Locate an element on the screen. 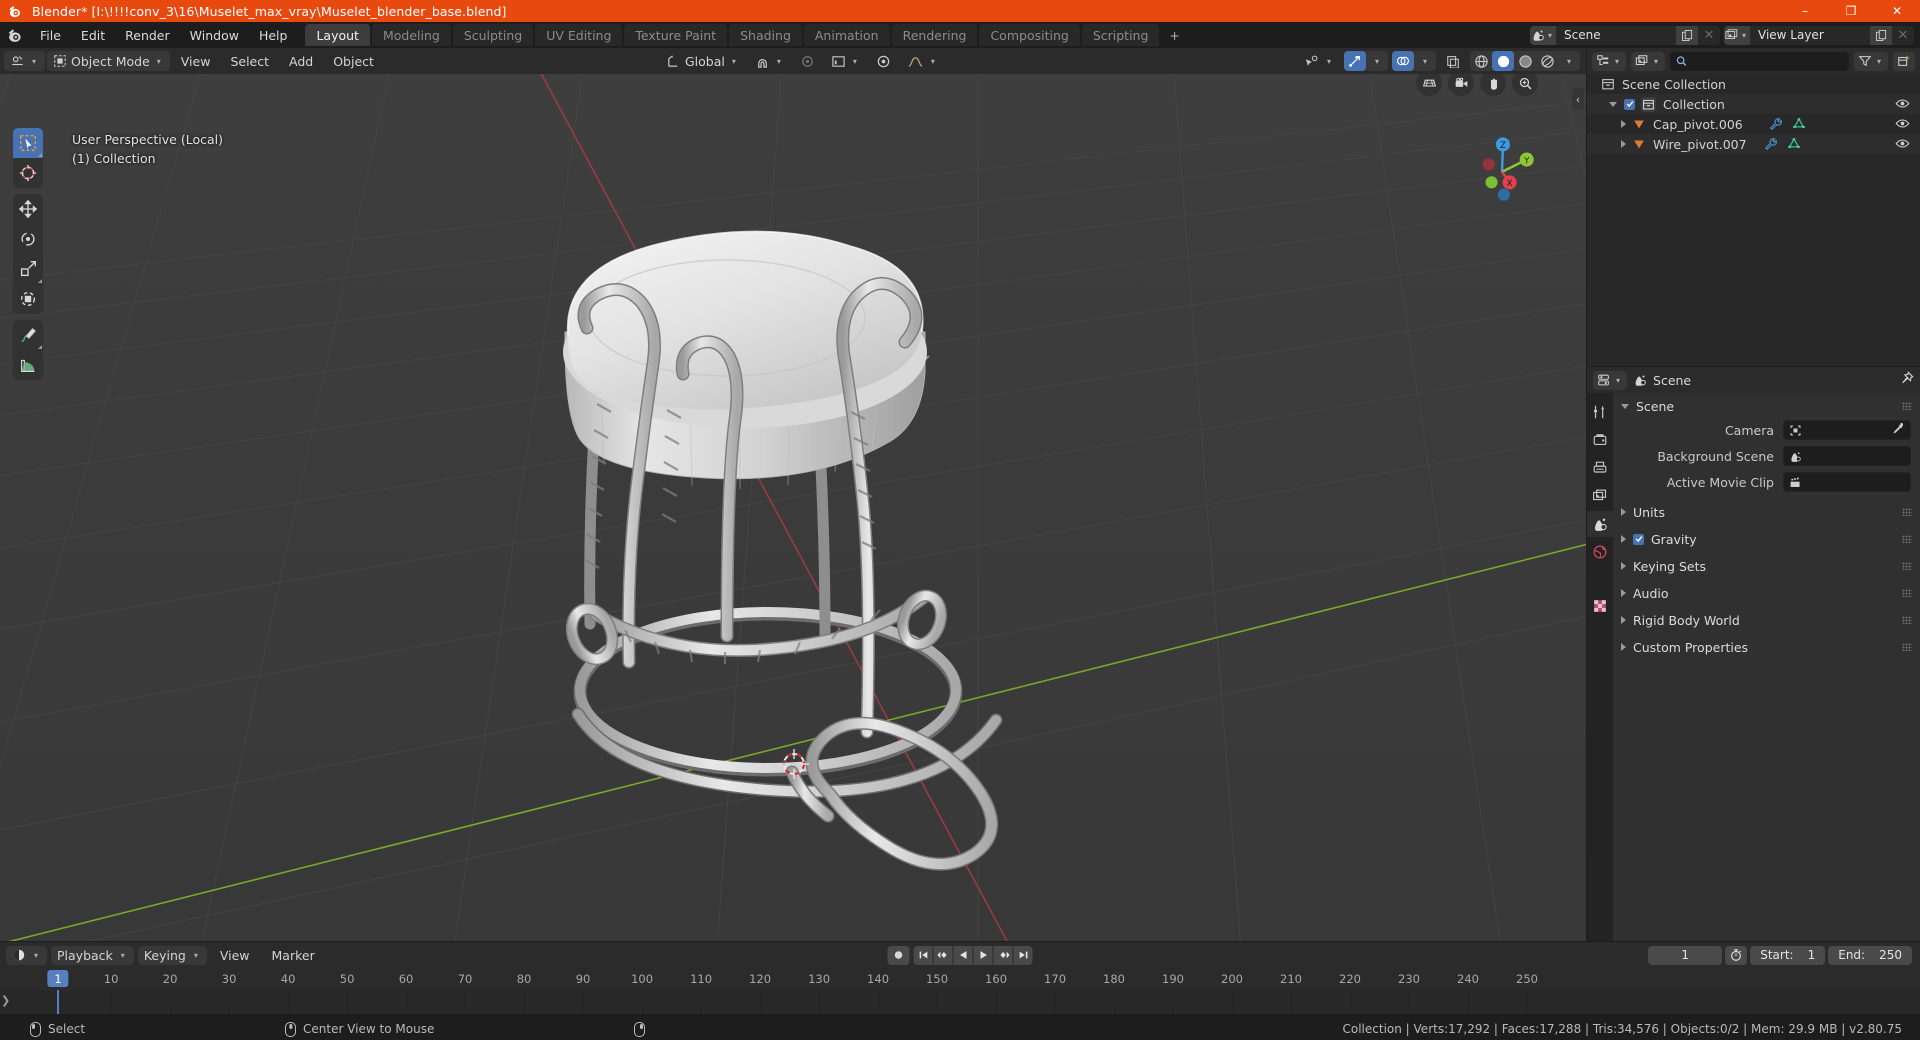  object-mode-selector: Object Mode ▾ is located at coordinates (108, 61).